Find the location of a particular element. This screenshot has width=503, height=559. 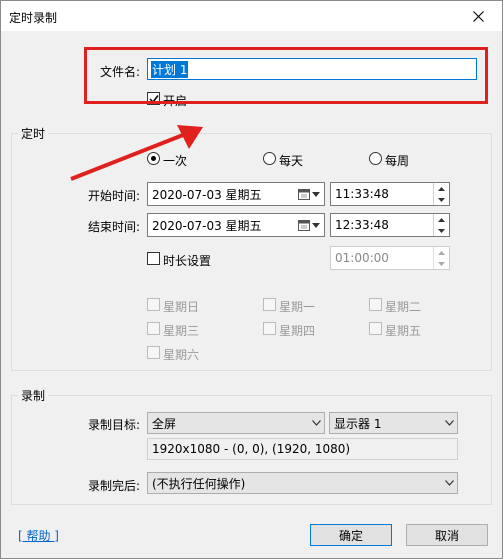

close-icon is located at coordinates (478, 16).